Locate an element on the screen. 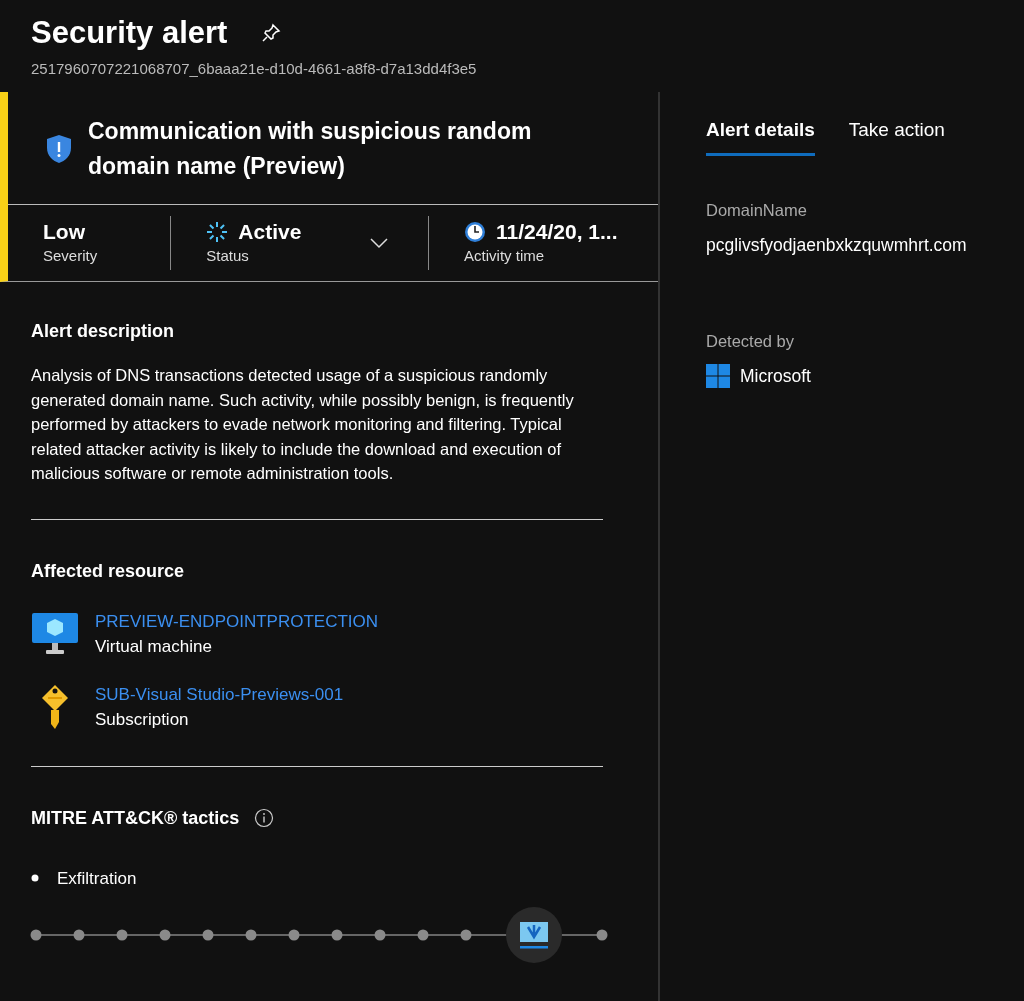 The width and height of the screenshot is (1024, 1001). resource-link: PREVIEW-ENDPOINTPROTECTION is located at coordinates (237, 621).